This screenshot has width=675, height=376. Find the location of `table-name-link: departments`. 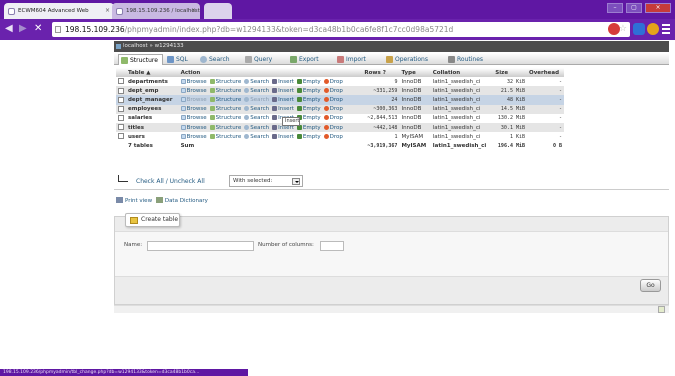

table-name-link: departments is located at coordinates (152, 82).